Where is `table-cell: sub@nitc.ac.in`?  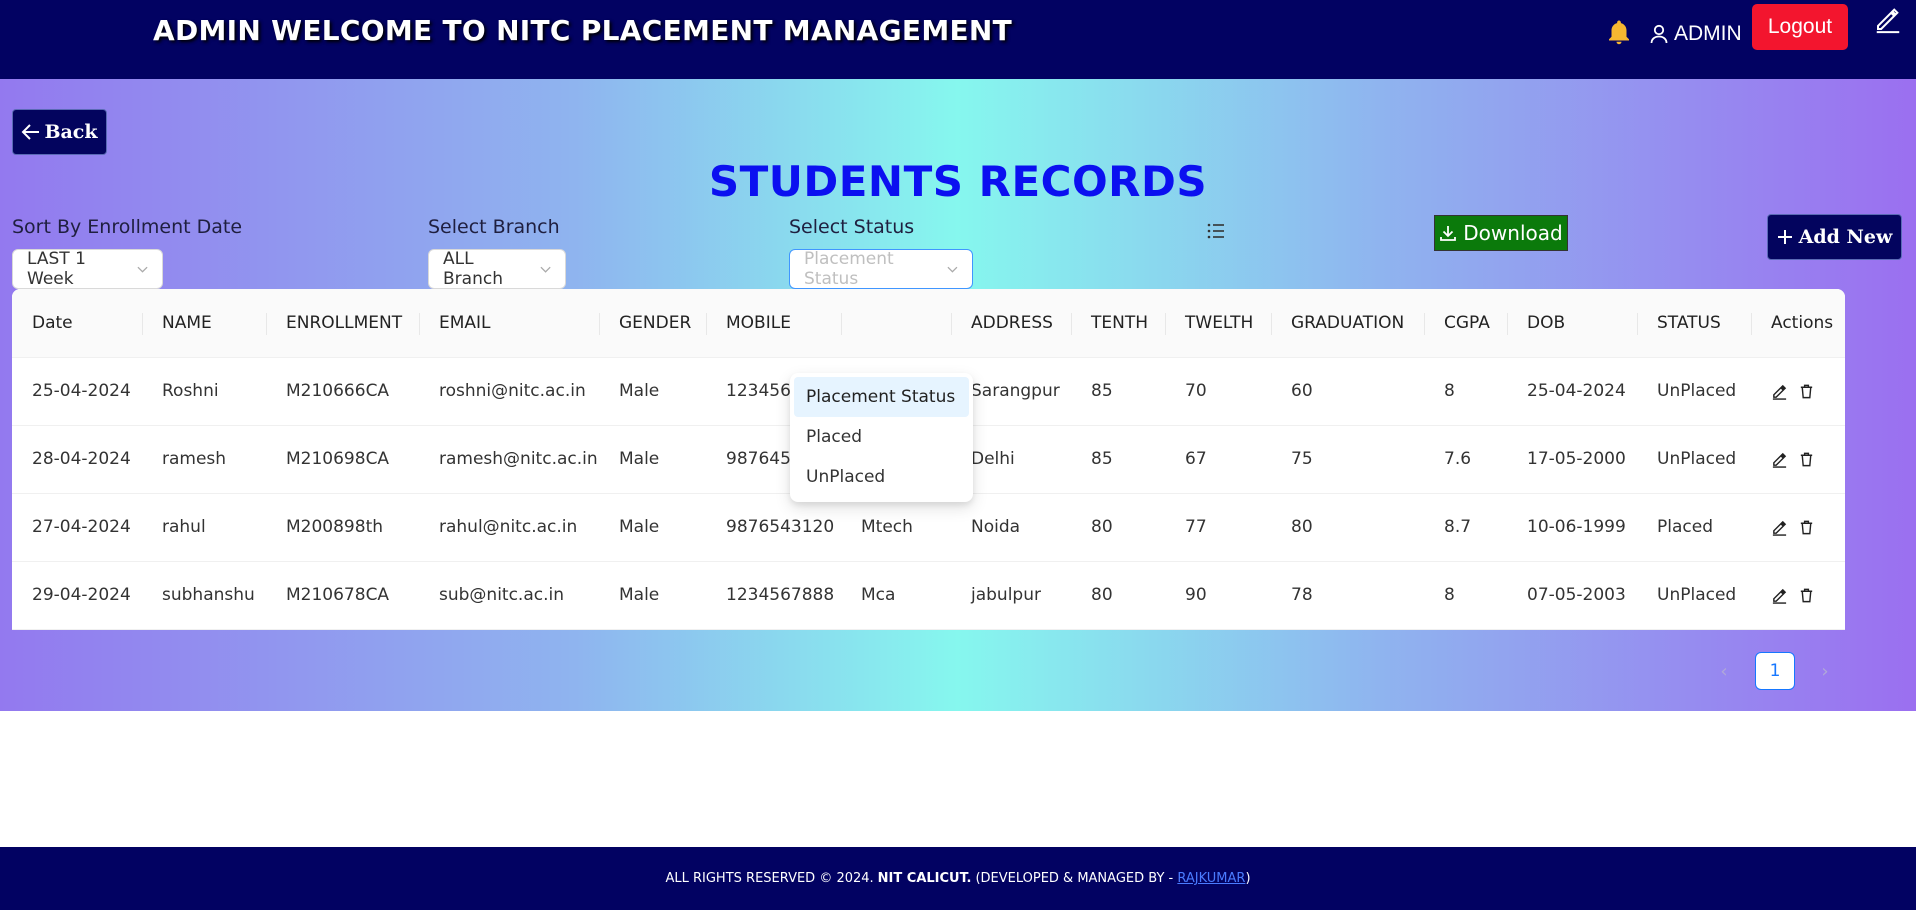 table-cell: sub@nitc.ac.in is located at coordinates (509, 595).